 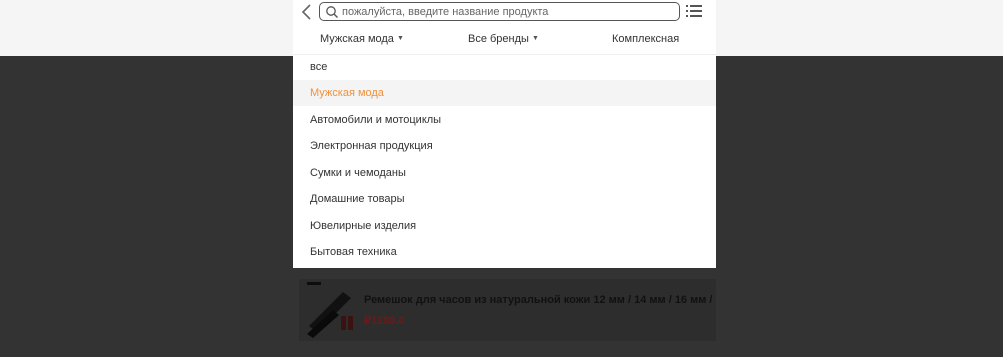 I want to click on menu-item-appliances: Бытовая техника, so click(x=504, y=252).